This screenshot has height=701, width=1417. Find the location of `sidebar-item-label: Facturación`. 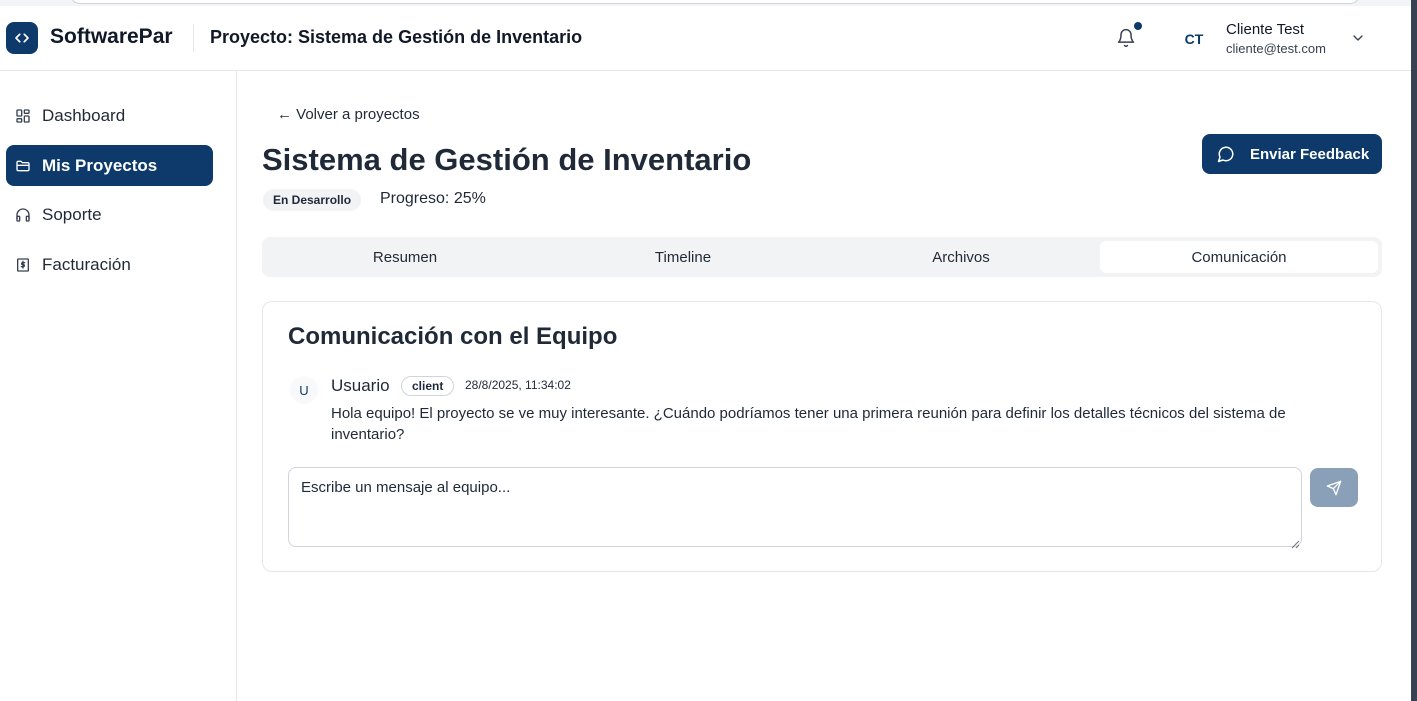

sidebar-item-label: Facturación is located at coordinates (86, 264).